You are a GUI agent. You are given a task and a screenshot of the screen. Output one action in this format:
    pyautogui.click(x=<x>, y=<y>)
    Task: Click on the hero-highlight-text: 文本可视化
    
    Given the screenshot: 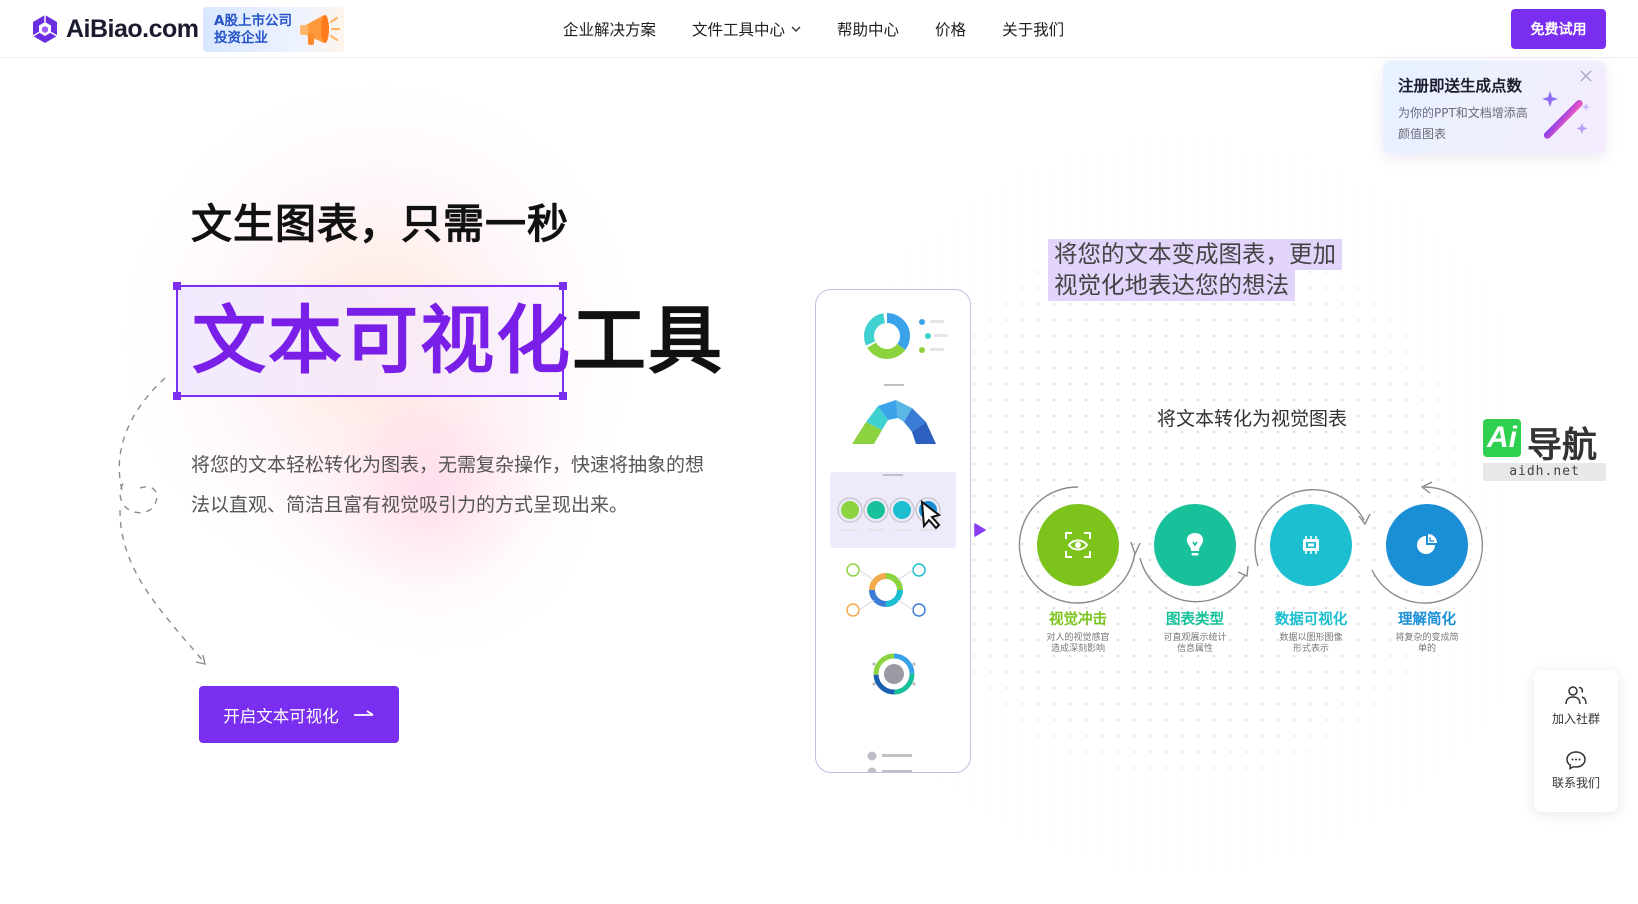 What is the action you would take?
    pyautogui.click(x=382, y=341)
    